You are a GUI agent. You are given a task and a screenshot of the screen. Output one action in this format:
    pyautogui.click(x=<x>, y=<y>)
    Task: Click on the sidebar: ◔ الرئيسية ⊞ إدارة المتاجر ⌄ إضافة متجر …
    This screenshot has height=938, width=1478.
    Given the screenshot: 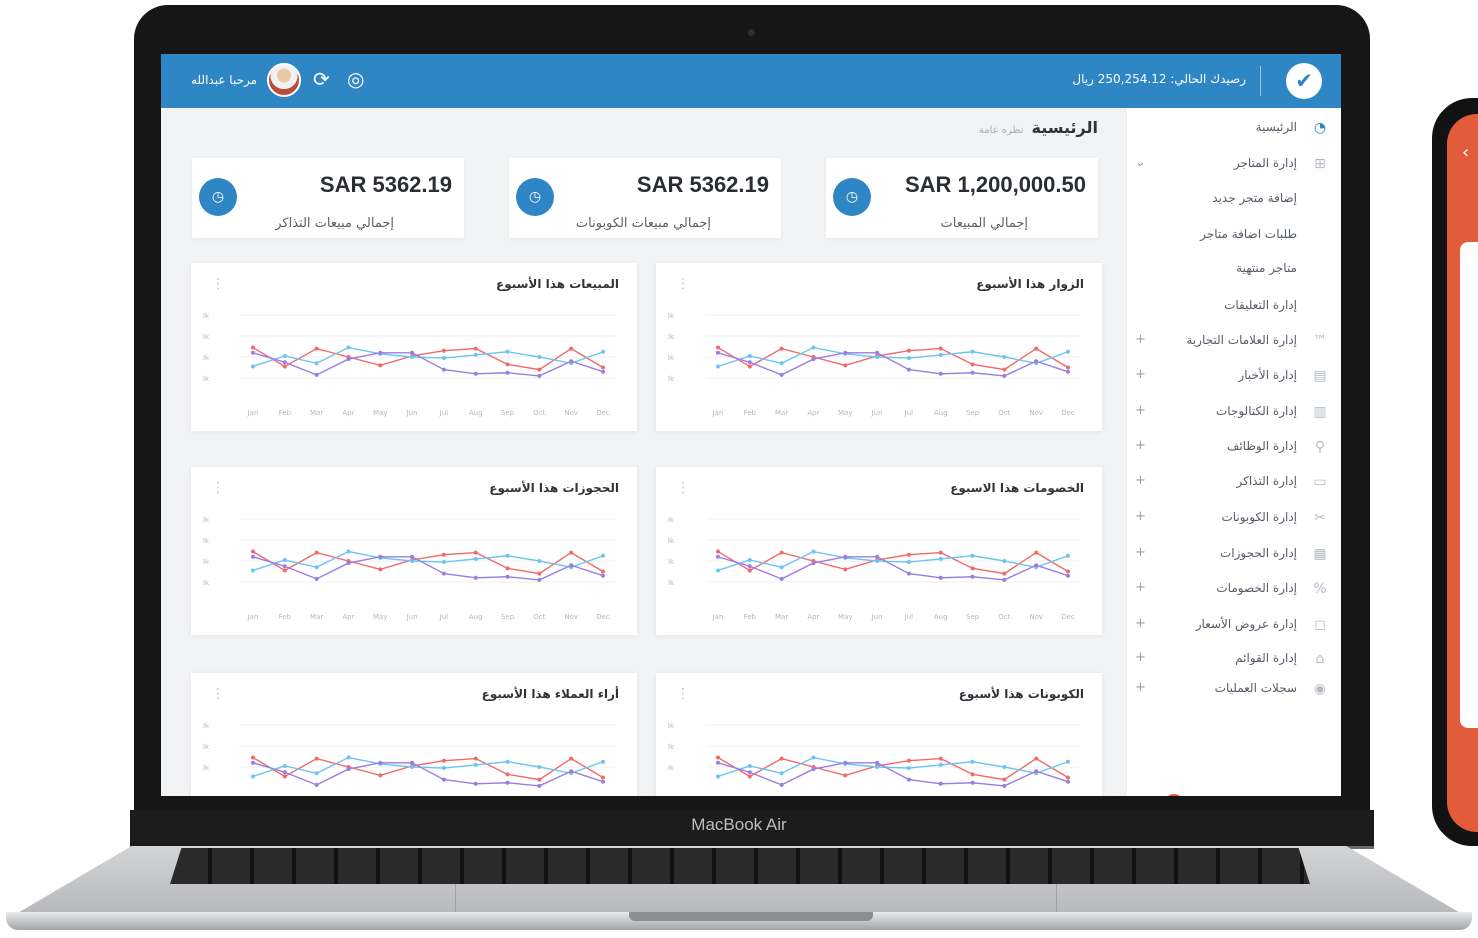 What is the action you would take?
    pyautogui.click(x=1233, y=452)
    